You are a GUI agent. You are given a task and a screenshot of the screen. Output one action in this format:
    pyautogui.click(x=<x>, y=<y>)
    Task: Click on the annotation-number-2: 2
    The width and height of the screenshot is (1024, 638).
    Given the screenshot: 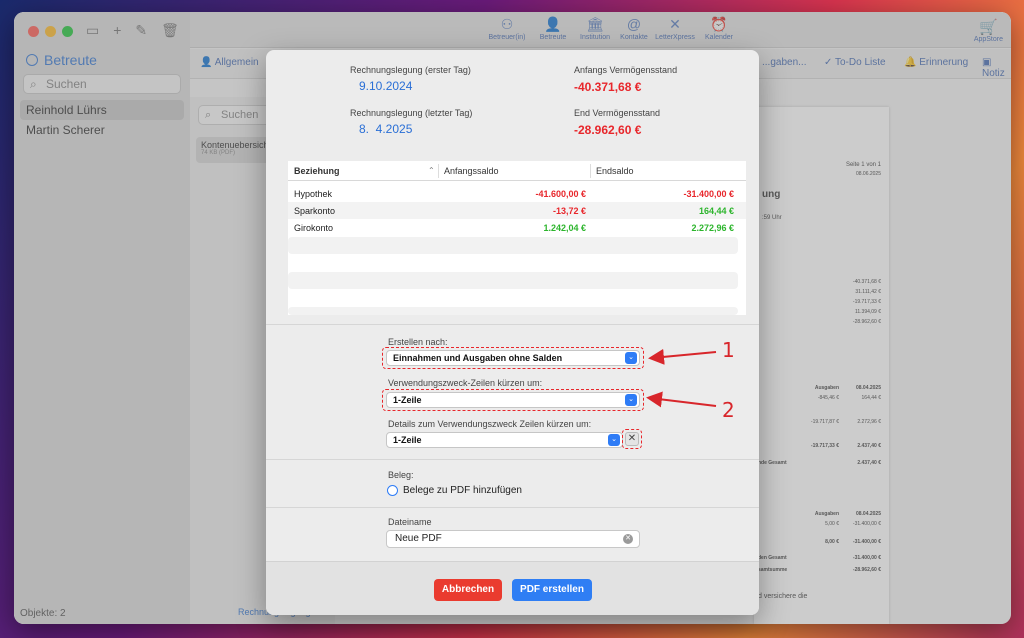 What is the action you would take?
    pyautogui.click(x=728, y=410)
    